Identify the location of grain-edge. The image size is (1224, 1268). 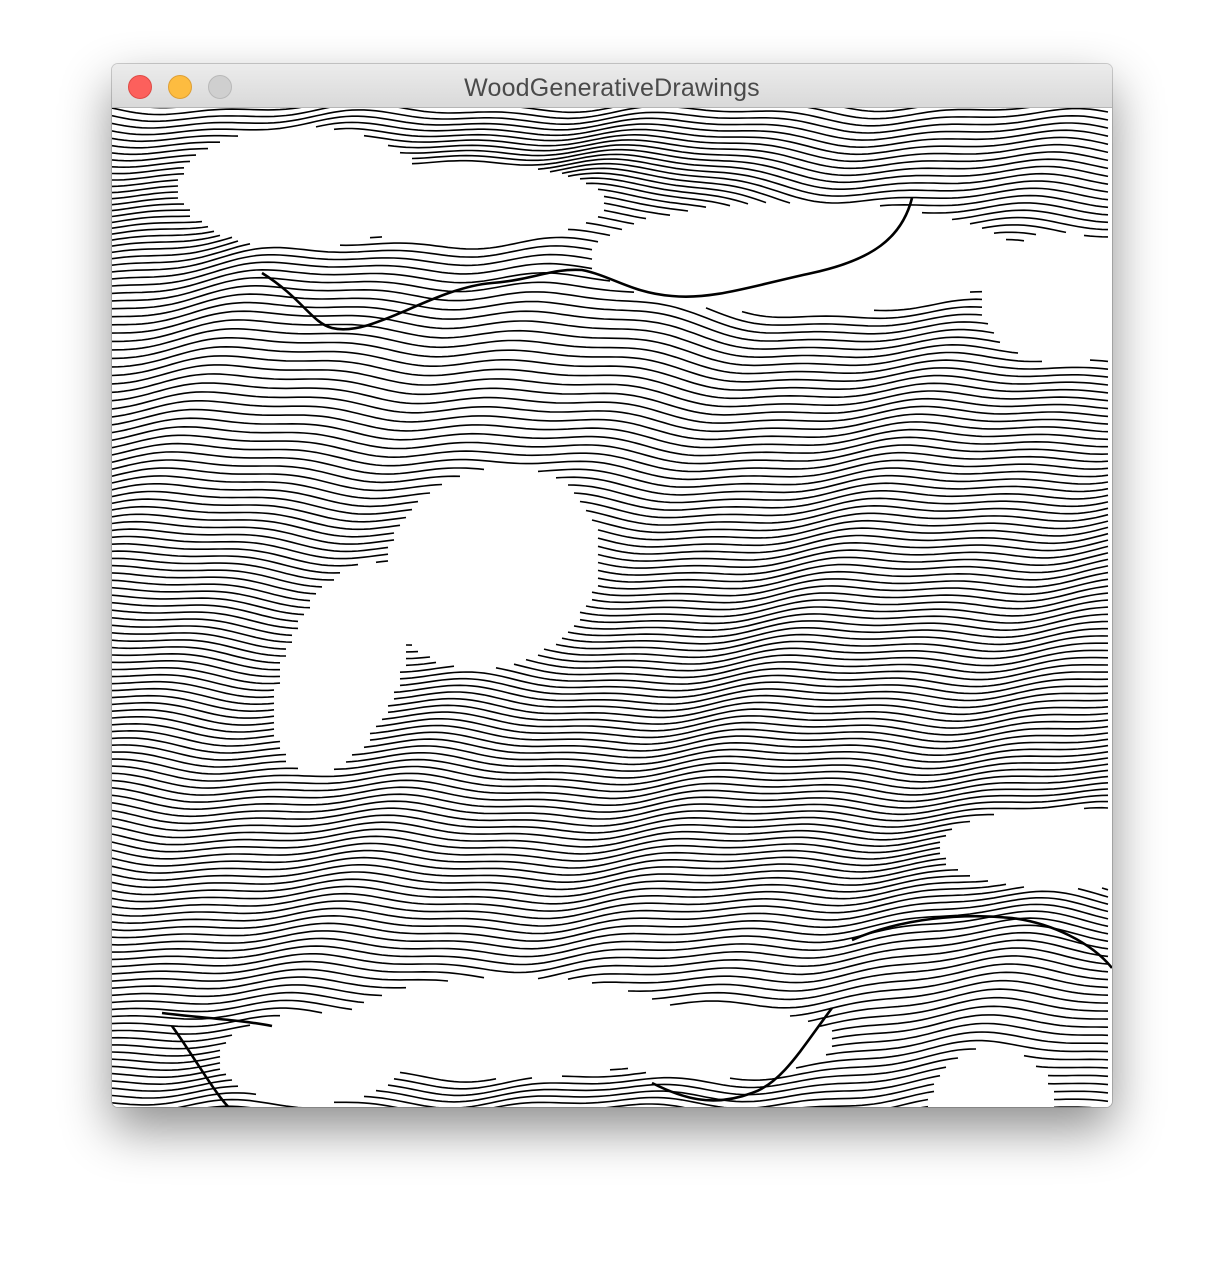
(587, 264).